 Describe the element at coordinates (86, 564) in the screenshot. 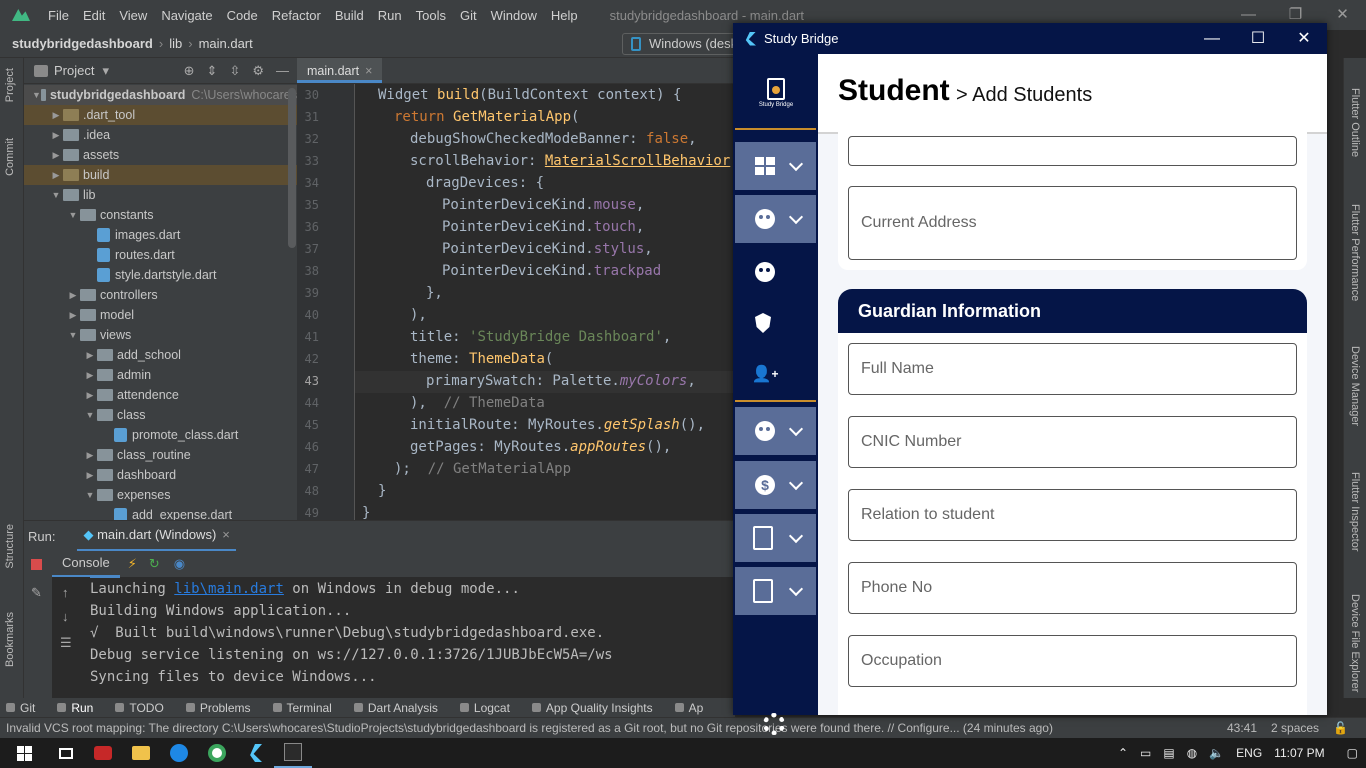

I see `console-tab: Console` at that location.